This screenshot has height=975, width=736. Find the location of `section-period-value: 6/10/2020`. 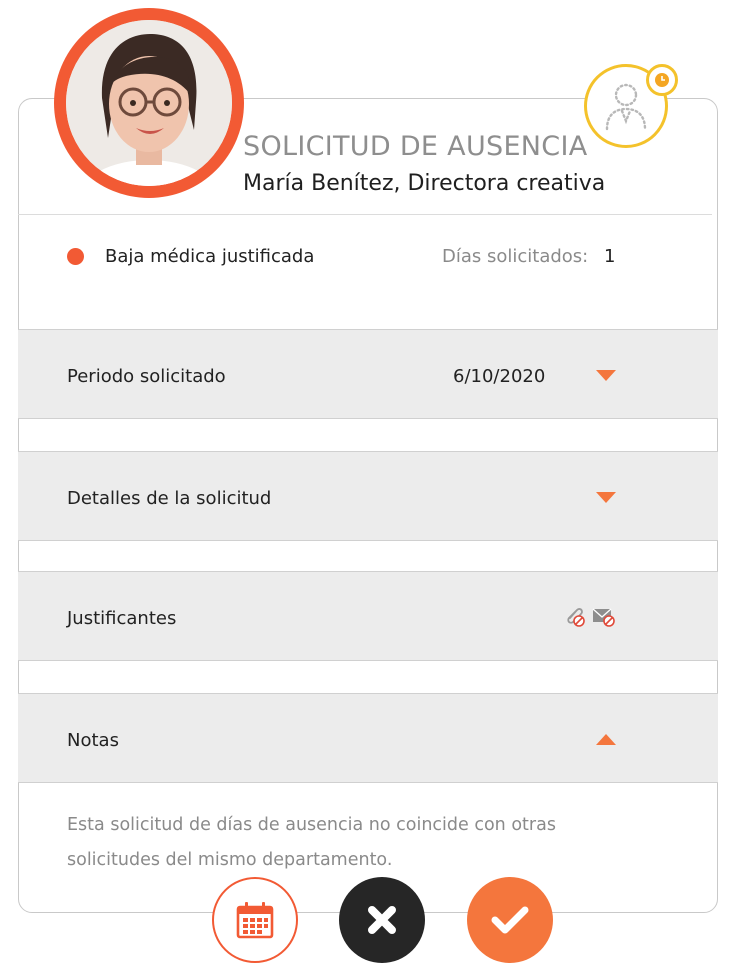

section-period-value: 6/10/2020 is located at coordinates (499, 376).